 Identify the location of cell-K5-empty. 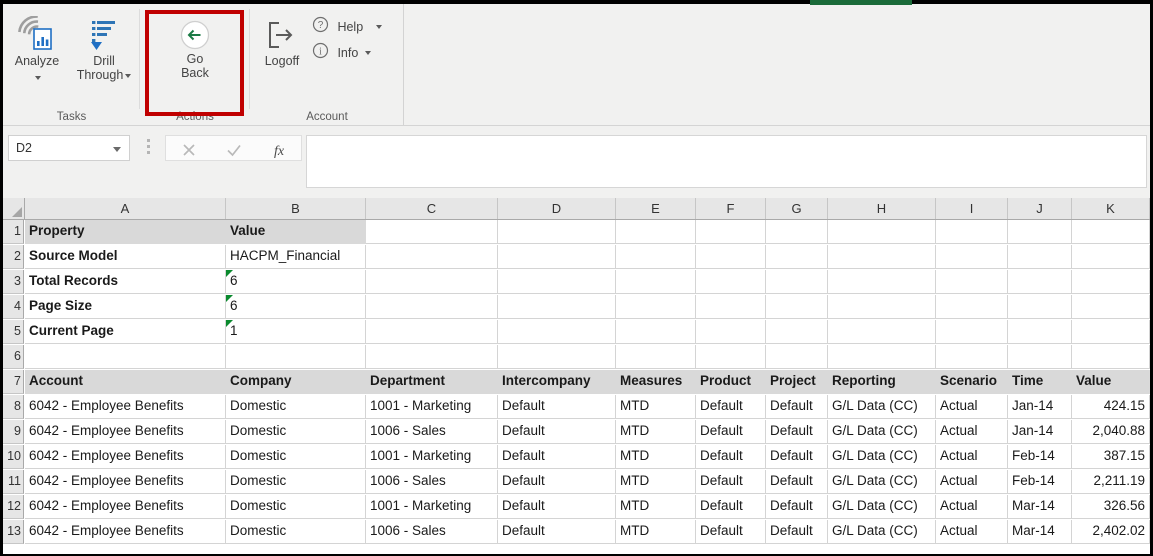
(1111, 332).